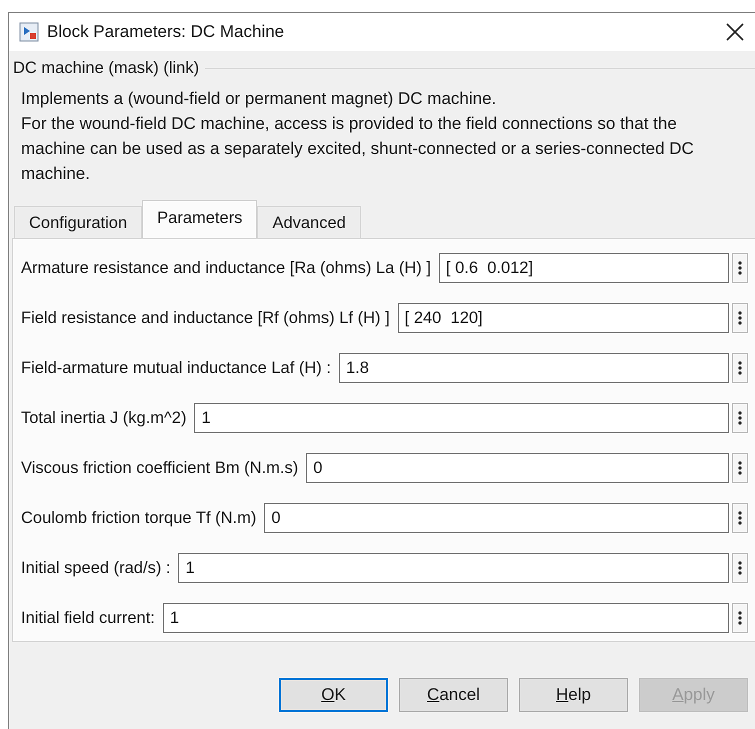 The image size is (755, 729). I want to click on dialog-button: Cancel, so click(453, 695).